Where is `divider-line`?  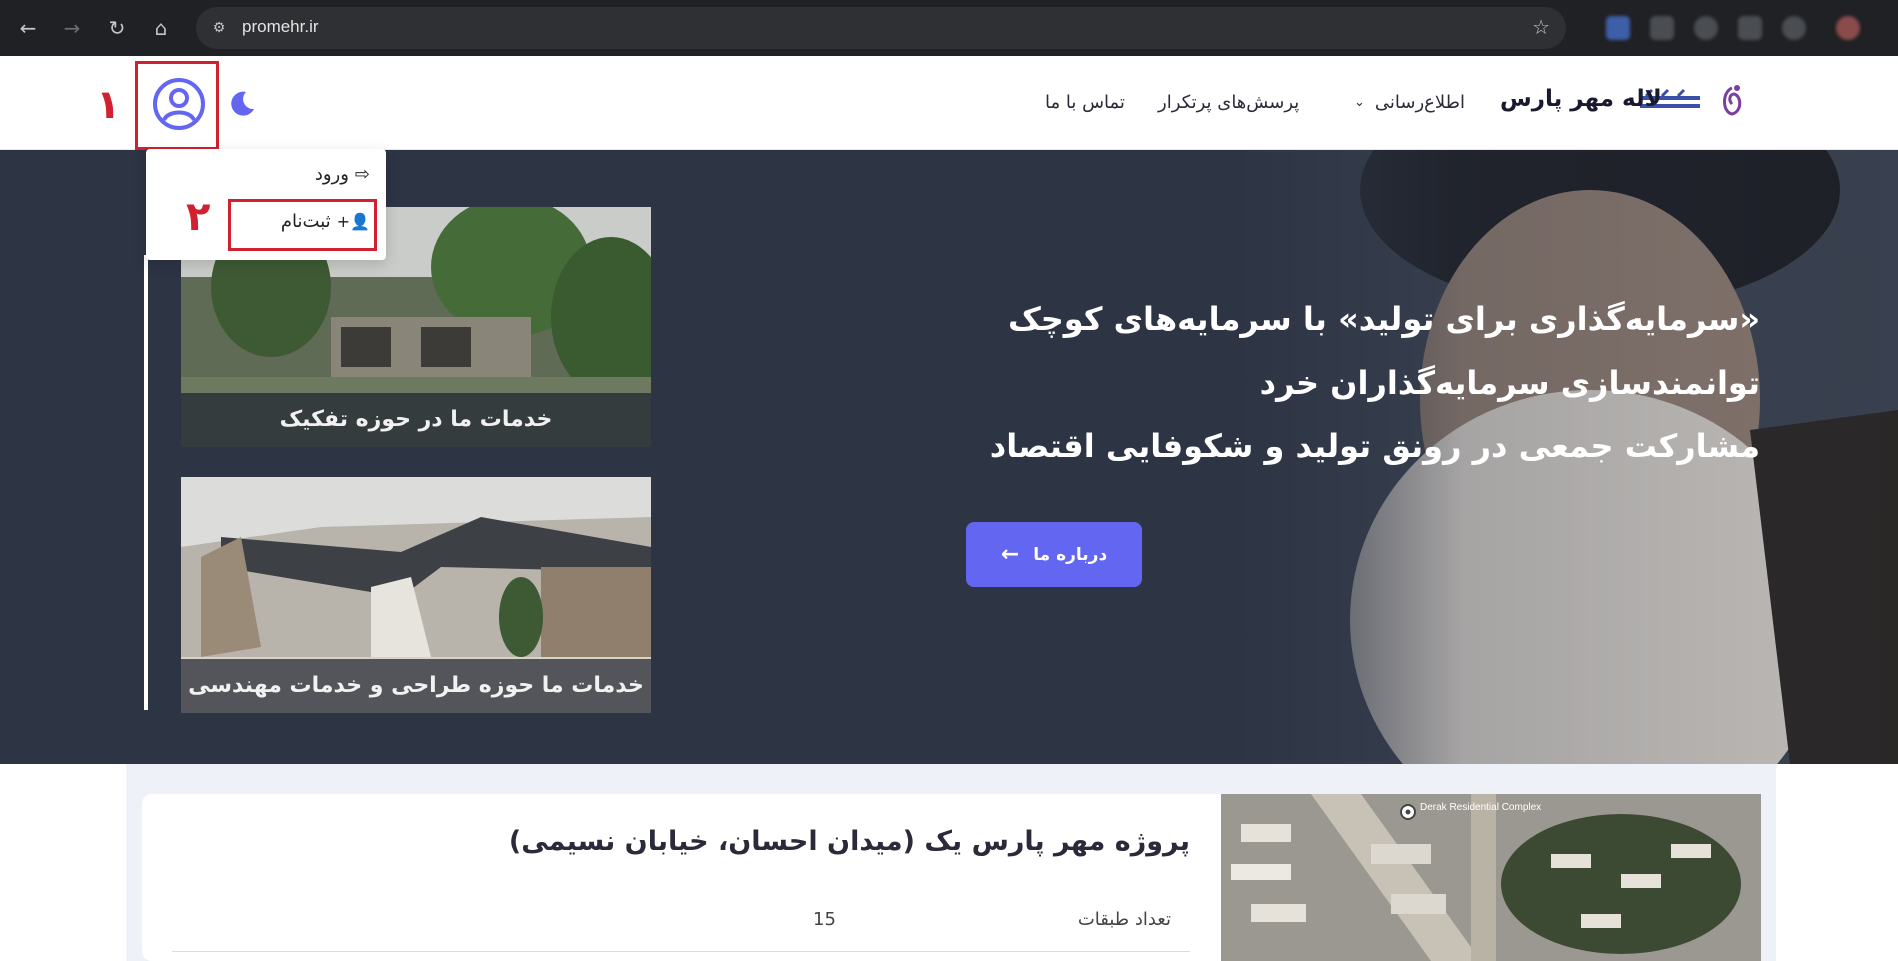
divider-line is located at coordinates (146, 482).